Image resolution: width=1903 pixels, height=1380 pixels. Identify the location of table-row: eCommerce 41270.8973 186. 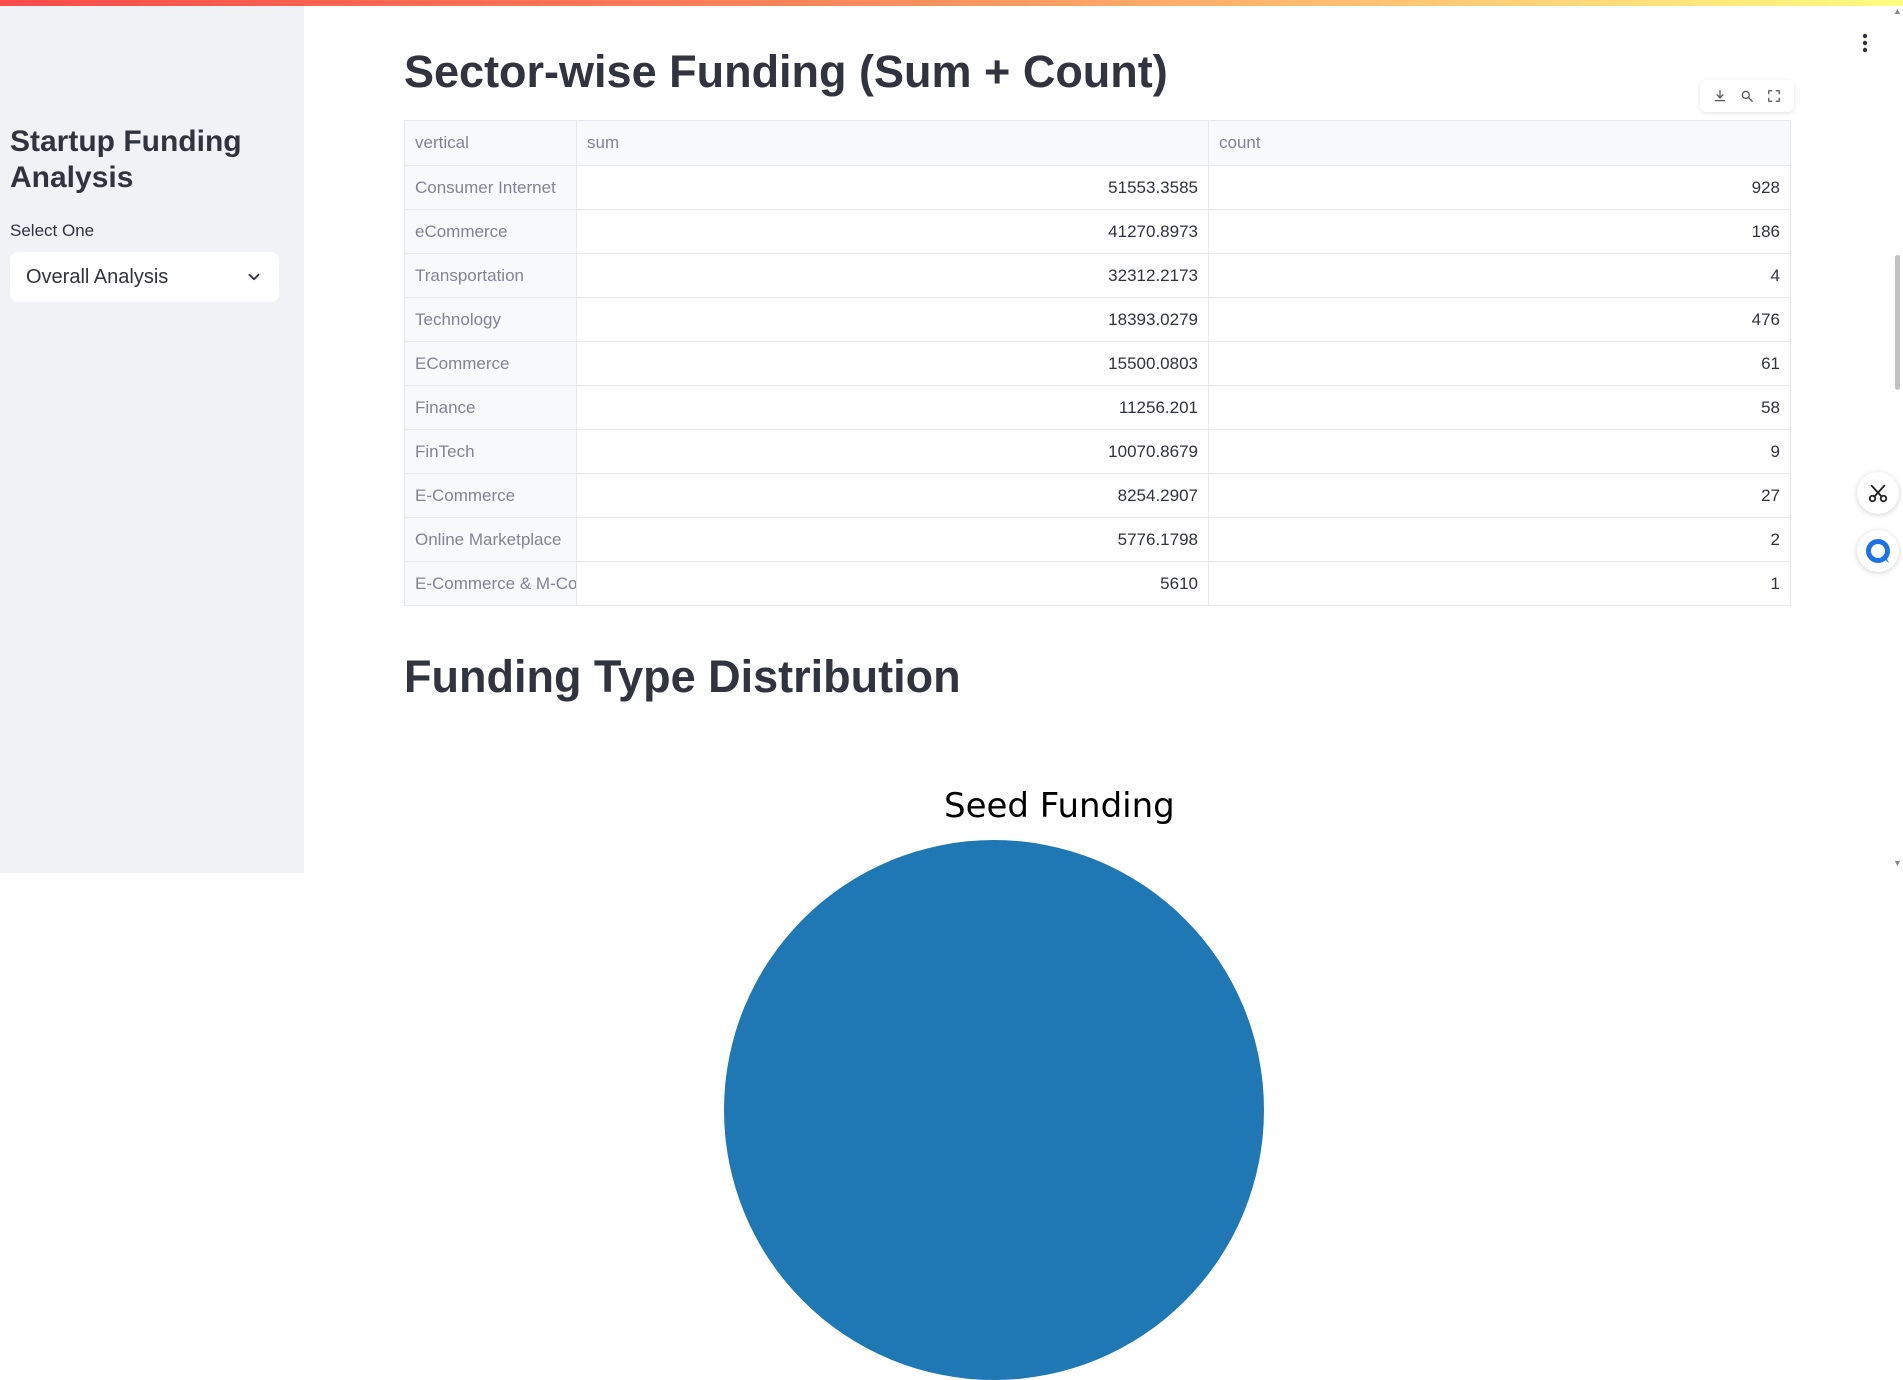
(1097, 231).